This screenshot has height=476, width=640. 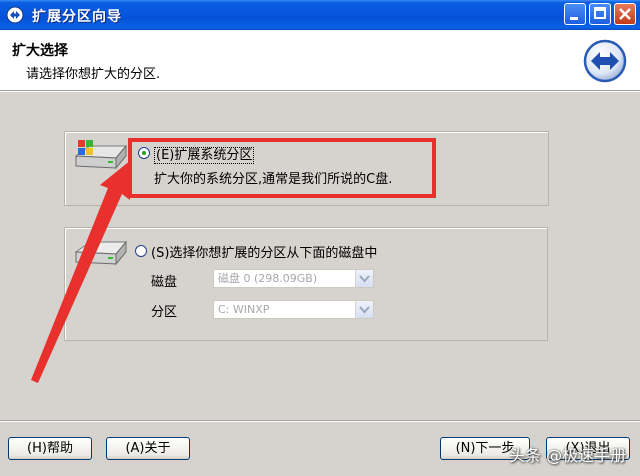 What do you see at coordinates (81, 271) in the screenshot?
I see `annotation-arrow-icon` at bounding box center [81, 271].